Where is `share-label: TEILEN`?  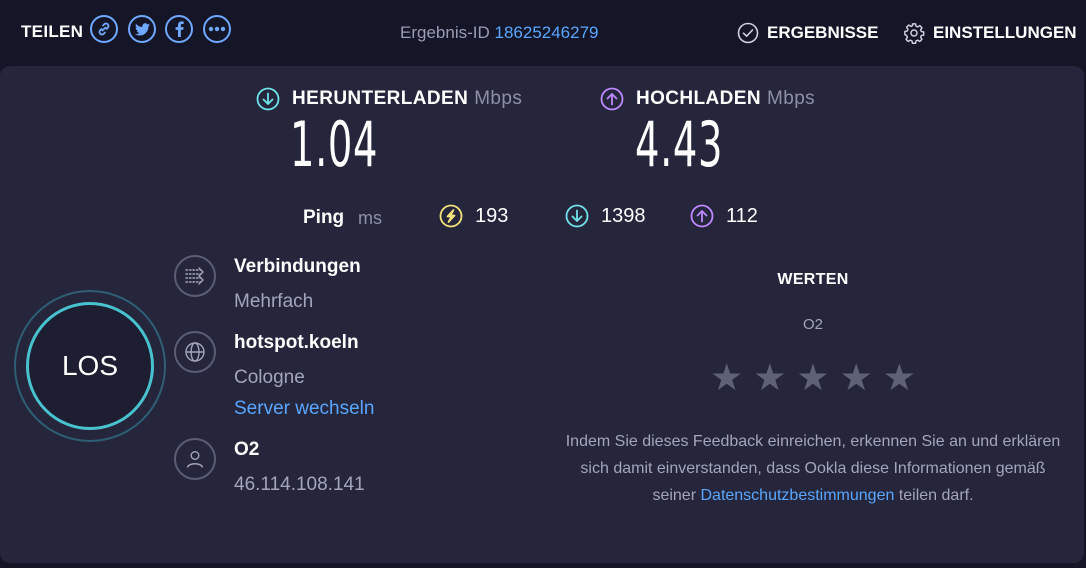
share-label: TEILEN is located at coordinates (52, 31).